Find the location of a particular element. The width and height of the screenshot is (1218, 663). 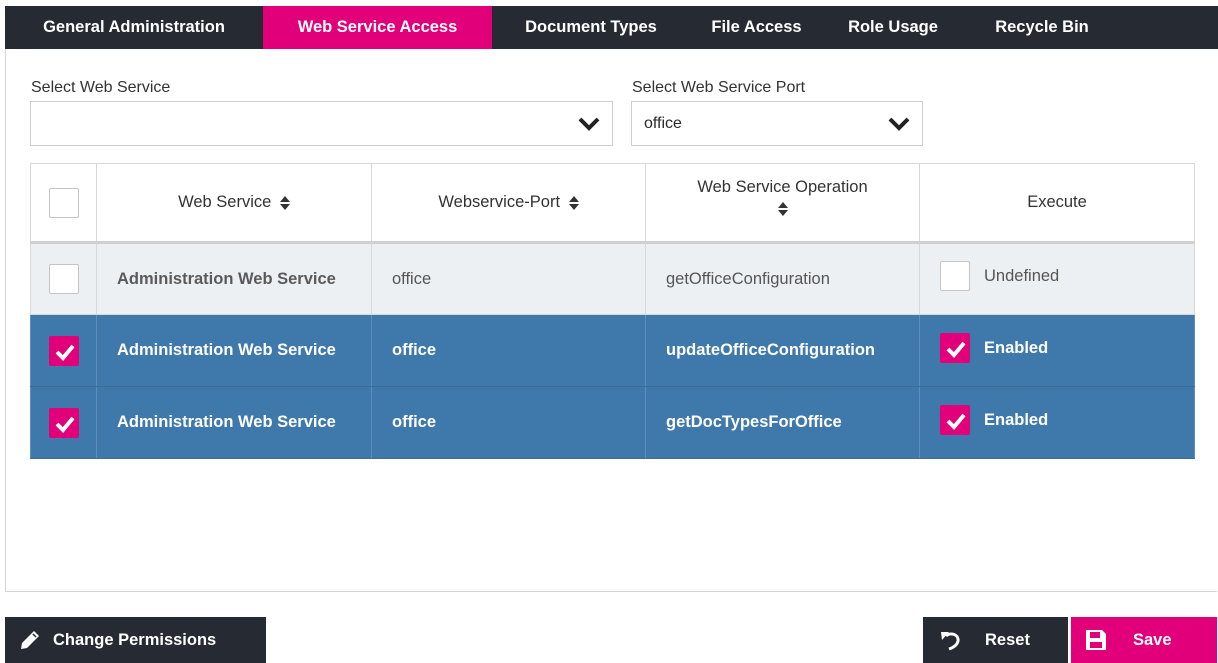

web-service-port-select-value: office is located at coordinates (663, 123).